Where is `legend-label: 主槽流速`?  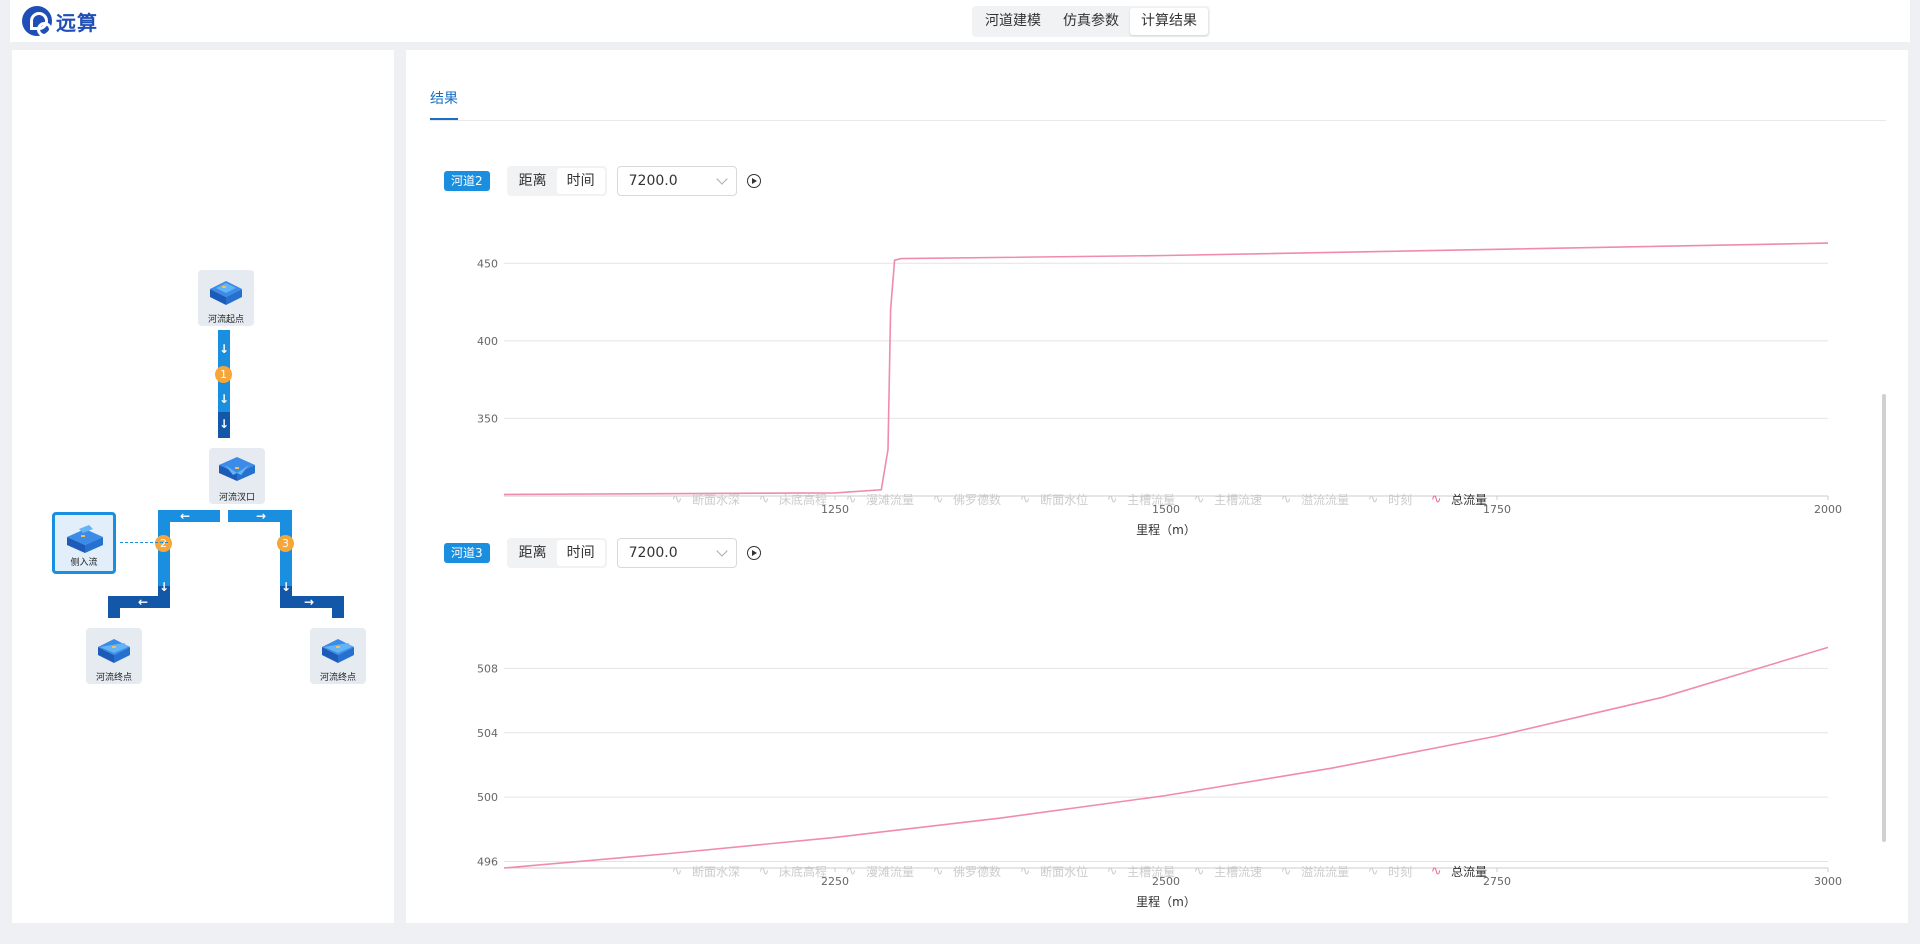
legend-label: 主槽流速 is located at coordinates (1238, 500).